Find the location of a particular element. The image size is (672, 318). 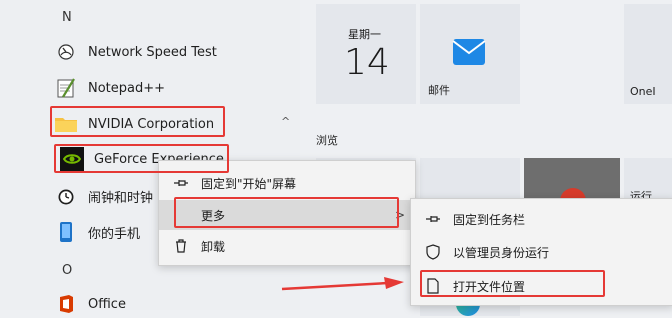

app-nvidia-corporation: NVIDIA Corporation is located at coordinates (134, 124).